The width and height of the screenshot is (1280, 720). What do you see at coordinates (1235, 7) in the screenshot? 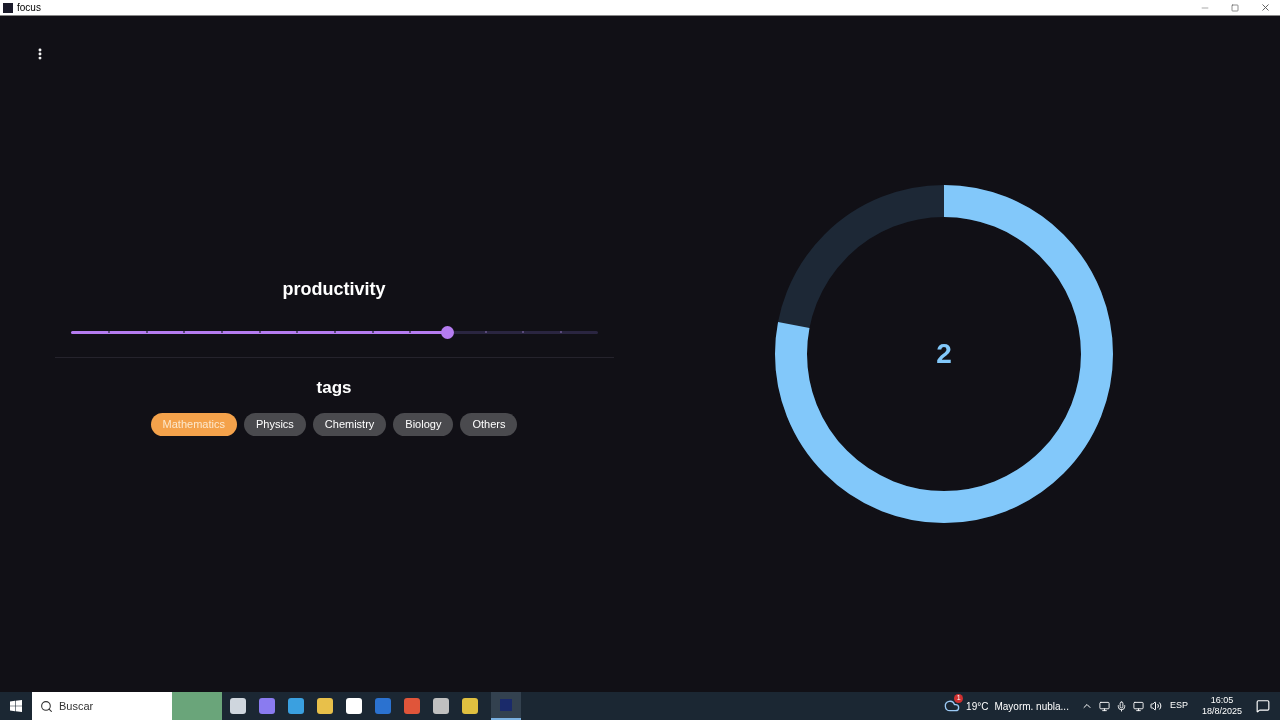
I see `restore-icon` at bounding box center [1235, 7].